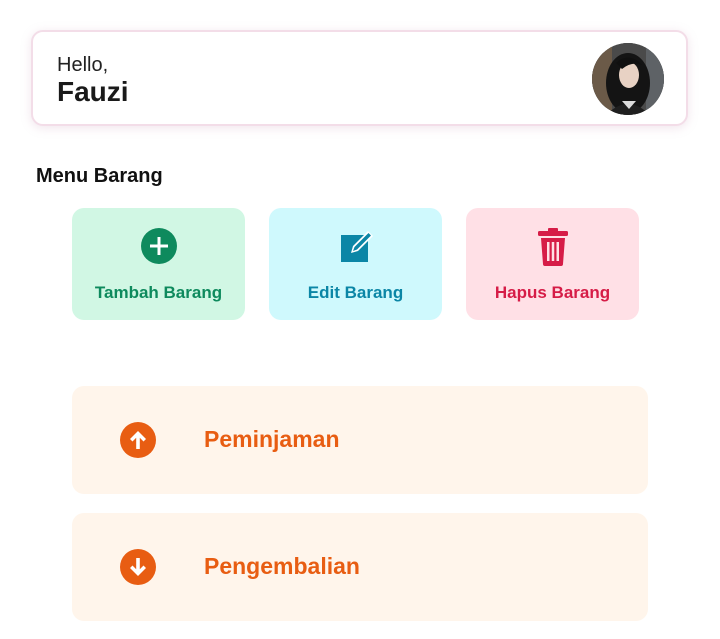 The width and height of the screenshot is (720, 639). What do you see at coordinates (552, 292) in the screenshot?
I see `delete-item-label: Hapus Barang` at bounding box center [552, 292].